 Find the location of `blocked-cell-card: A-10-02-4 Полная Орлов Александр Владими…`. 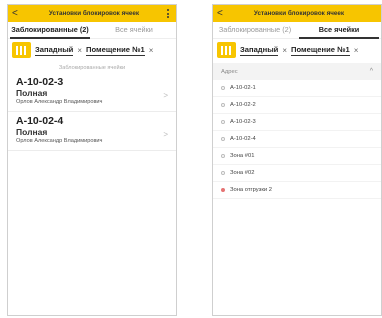

blocked-cell-card: A-10-02-4 Полная Орлов Александр Владими… is located at coordinates (92, 131).